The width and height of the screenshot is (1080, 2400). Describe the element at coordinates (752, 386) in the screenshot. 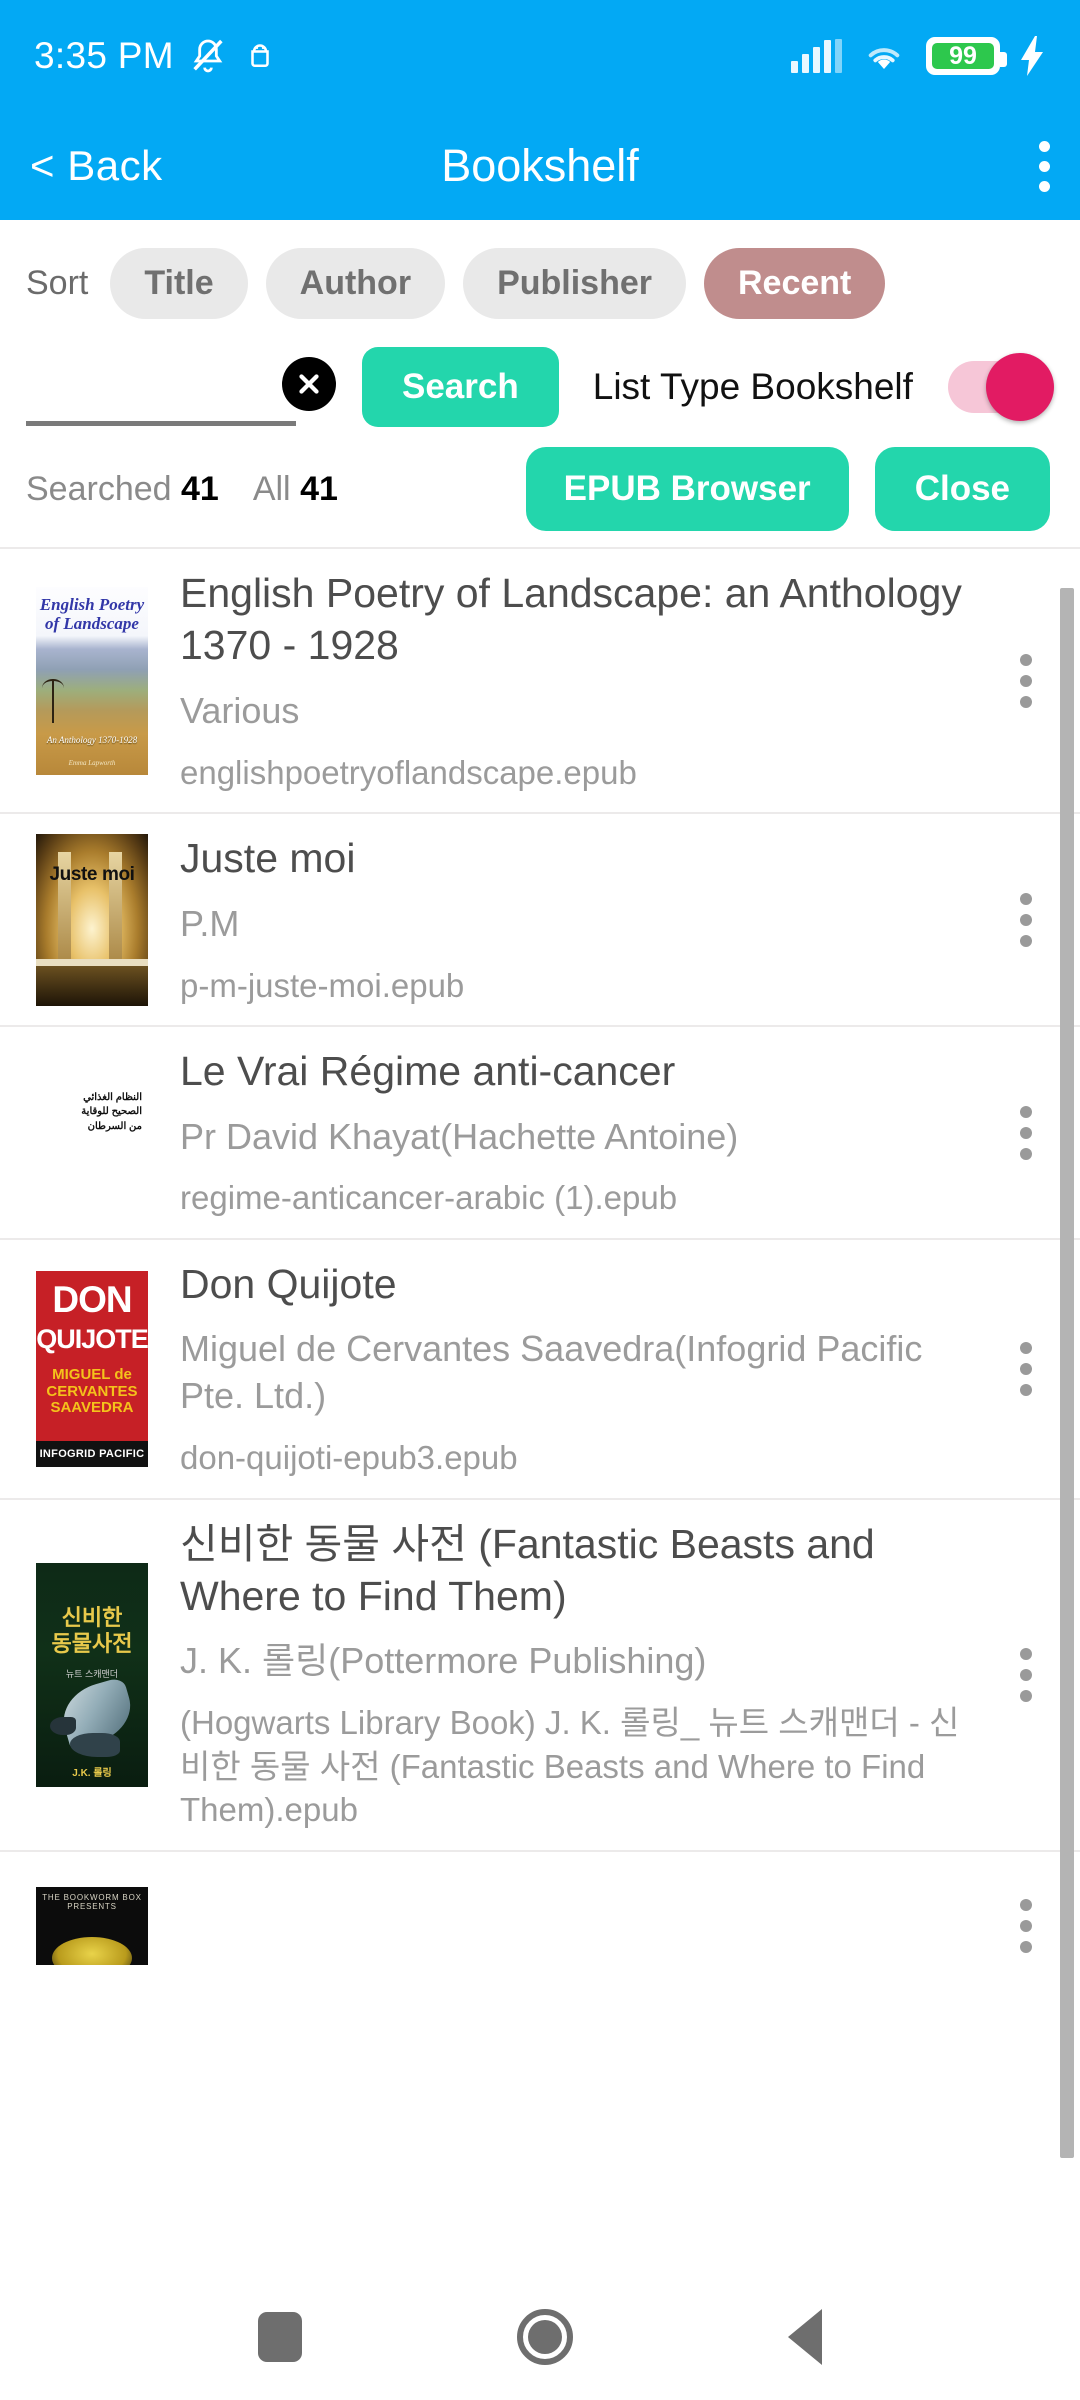

I see `list-type-label: List Type Bookshelf` at that location.